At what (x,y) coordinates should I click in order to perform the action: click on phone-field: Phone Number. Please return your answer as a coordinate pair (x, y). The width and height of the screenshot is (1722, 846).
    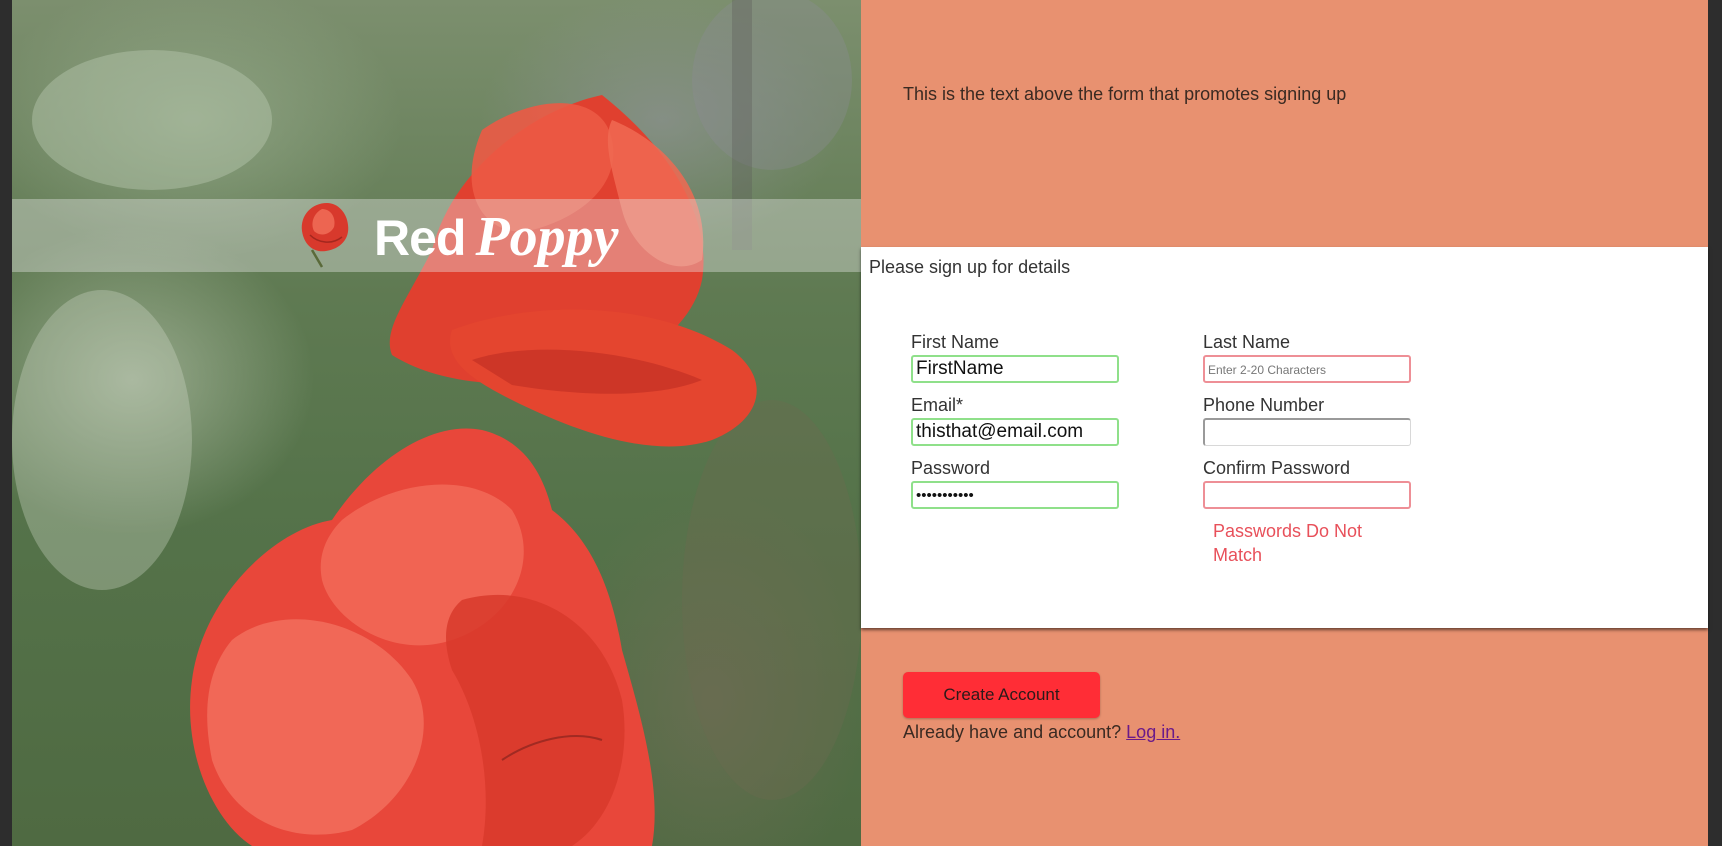
    Looking at the image, I should click on (1307, 420).